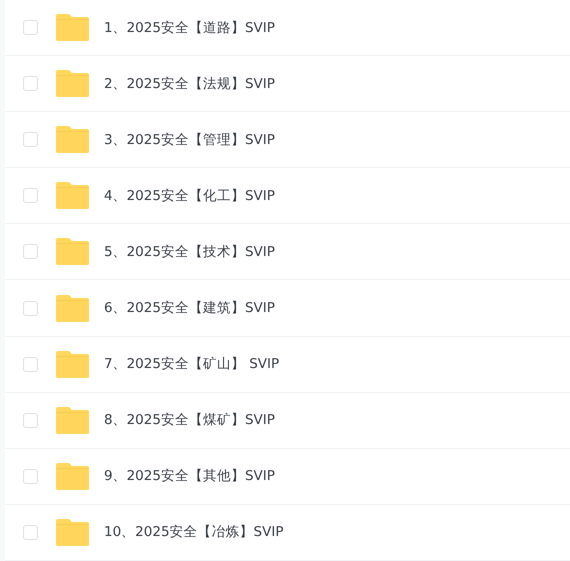 Image resolution: width=570 pixels, height=561 pixels. I want to click on folder-name: 4、2025安全【化工】SVIP, so click(189, 195).